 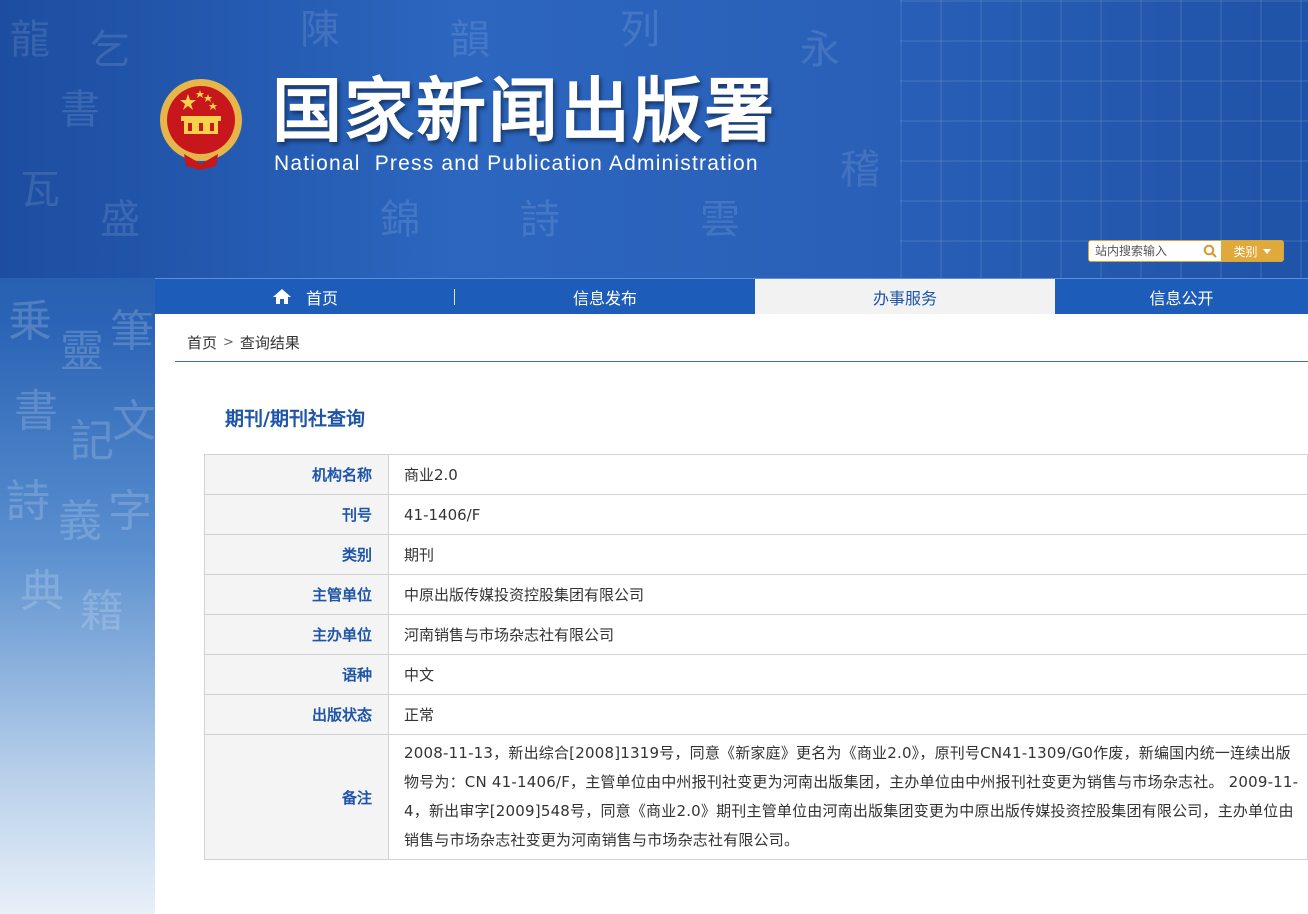 What do you see at coordinates (296, 514) in the screenshot?
I see `row-label: 刊号` at bounding box center [296, 514].